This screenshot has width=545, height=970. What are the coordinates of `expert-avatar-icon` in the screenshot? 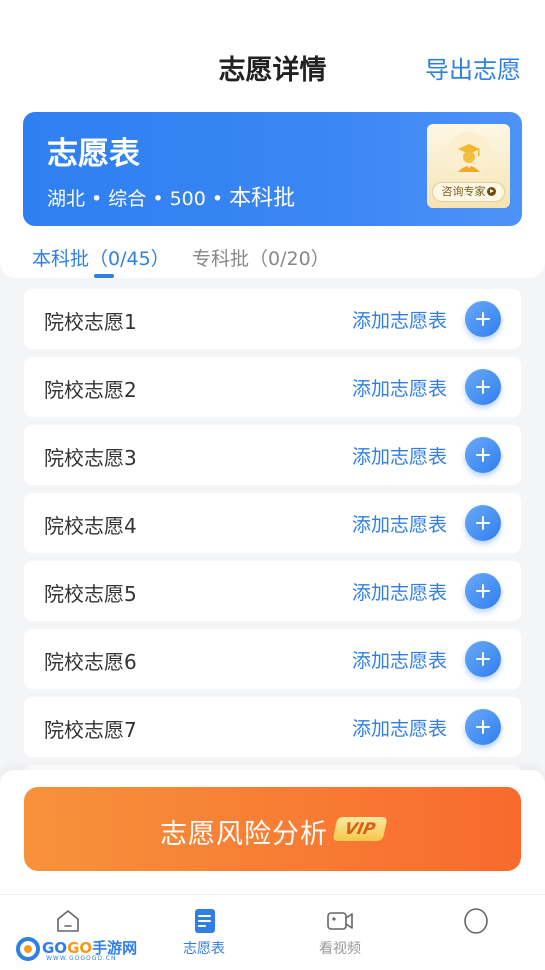 It's located at (469, 154).